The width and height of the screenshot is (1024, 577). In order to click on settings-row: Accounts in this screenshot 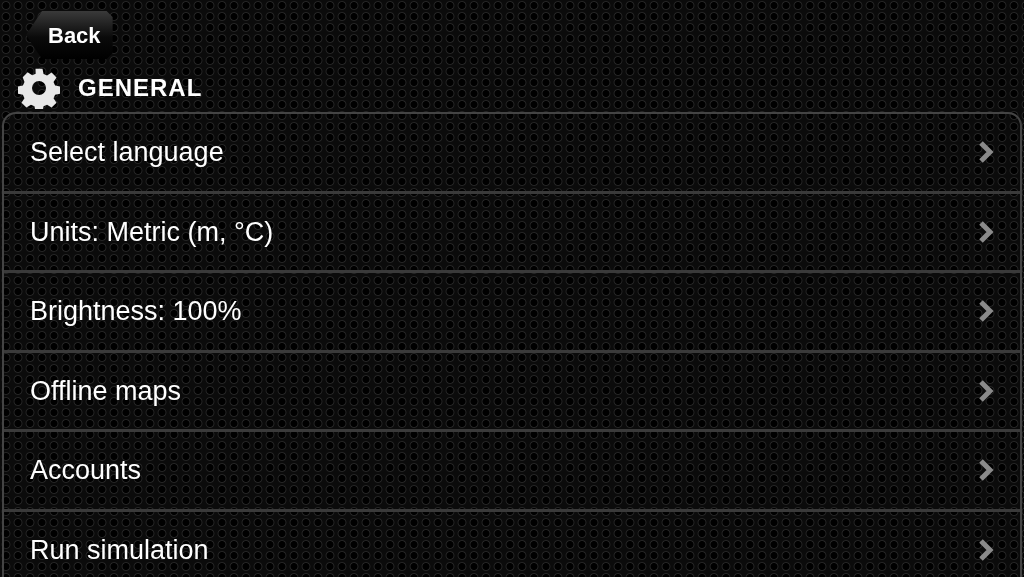, I will do `click(512, 472)`.